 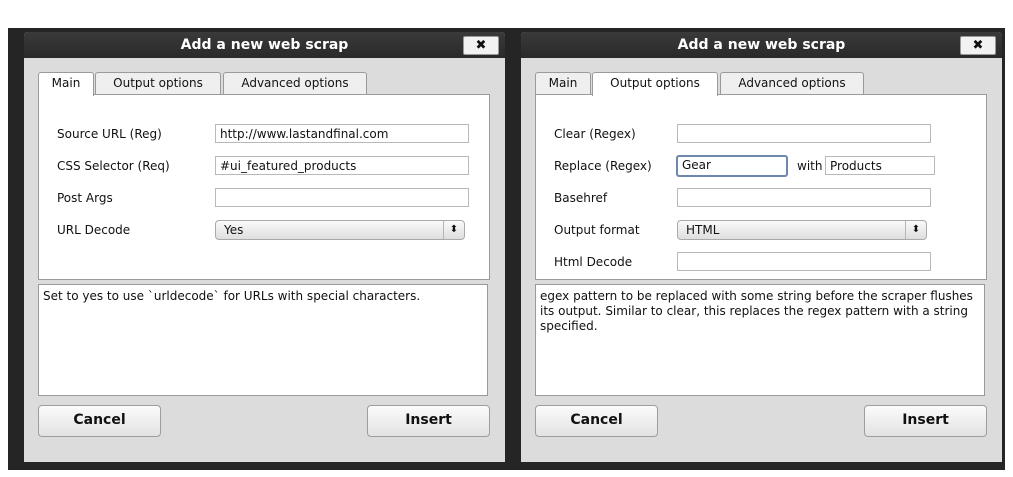 What do you see at coordinates (804, 197) in the screenshot?
I see `basehref-input` at bounding box center [804, 197].